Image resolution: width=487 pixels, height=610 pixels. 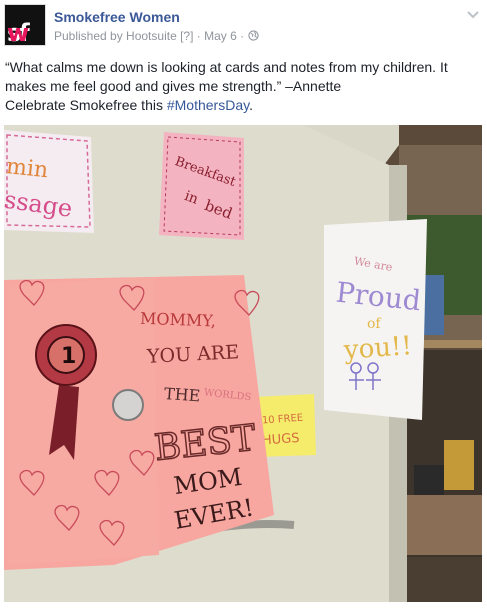 What do you see at coordinates (253, 35) in the screenshot?
I see `globe-icon` at bounding box center [253, 35].